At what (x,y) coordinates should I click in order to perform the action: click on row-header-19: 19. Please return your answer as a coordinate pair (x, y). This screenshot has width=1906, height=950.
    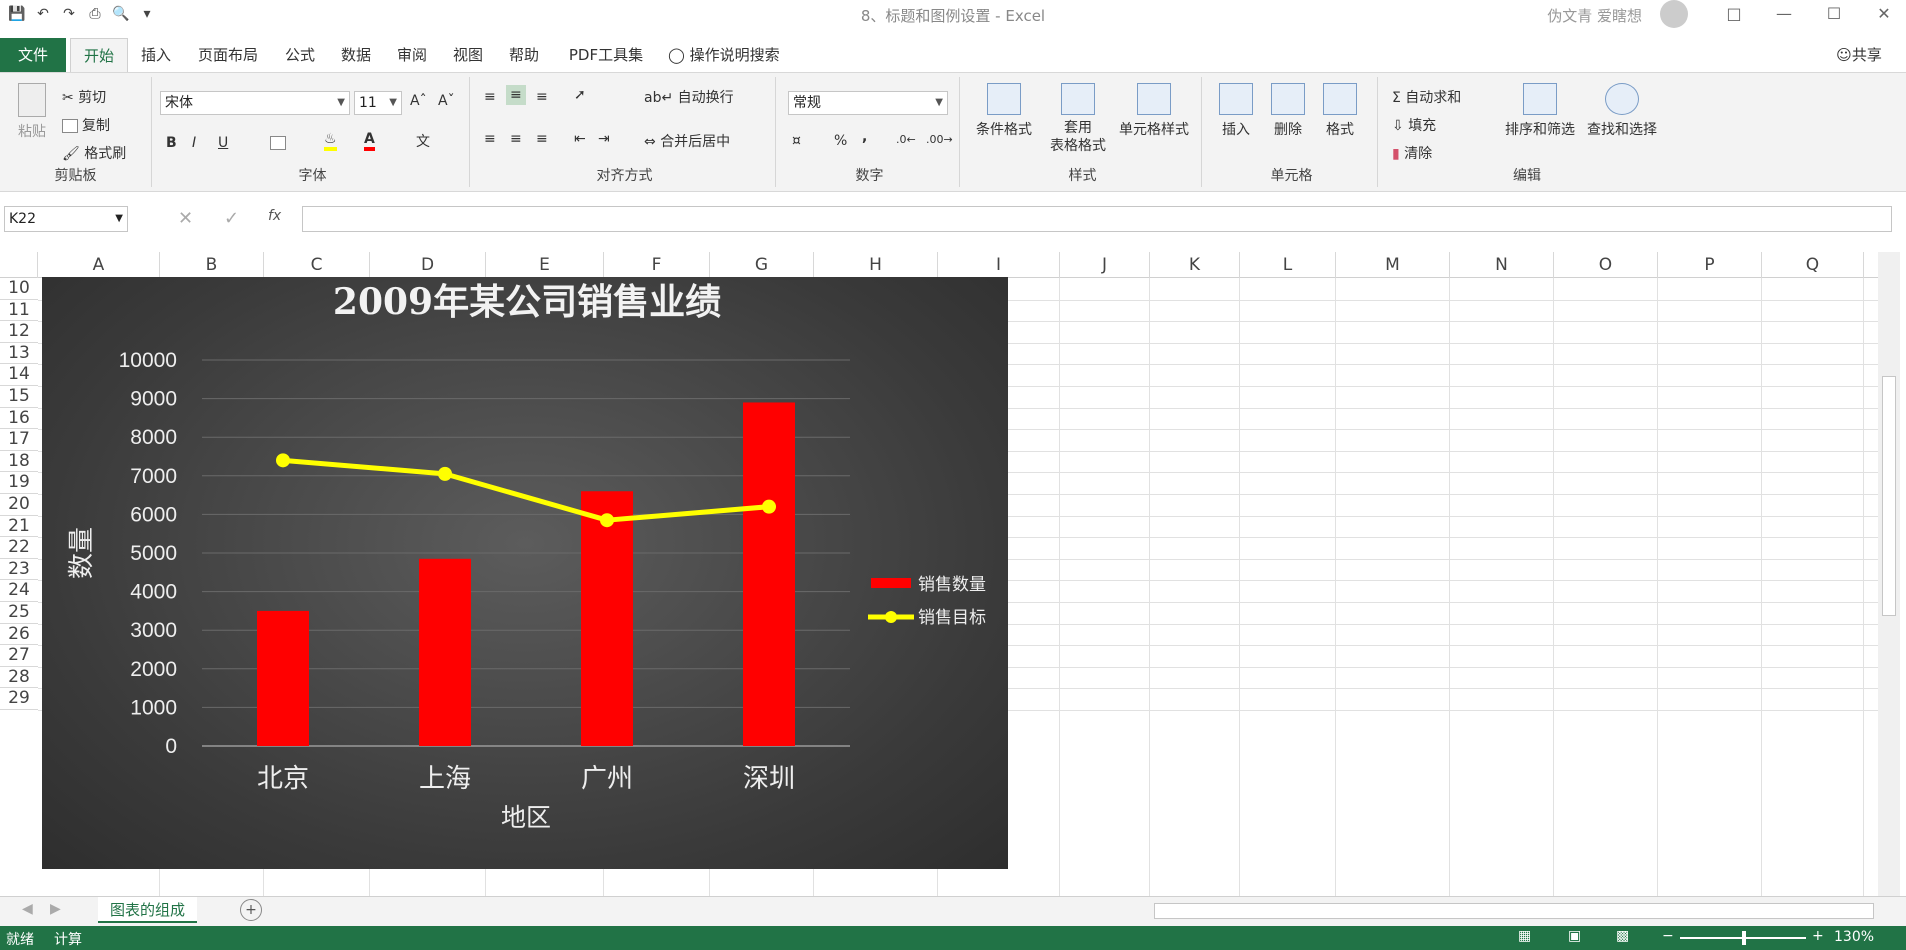
    Looking at the image, I should click on (19, 483).